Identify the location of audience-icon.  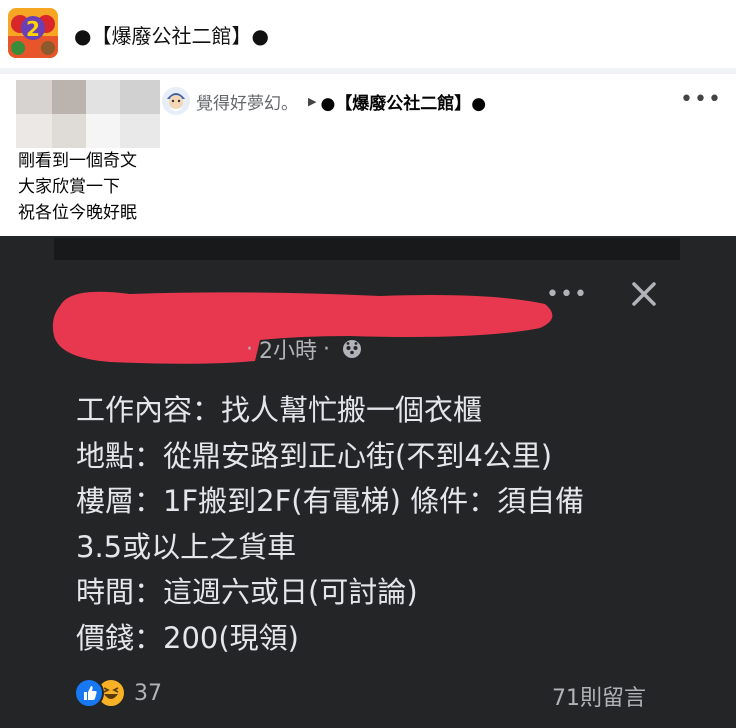
(352, 349).